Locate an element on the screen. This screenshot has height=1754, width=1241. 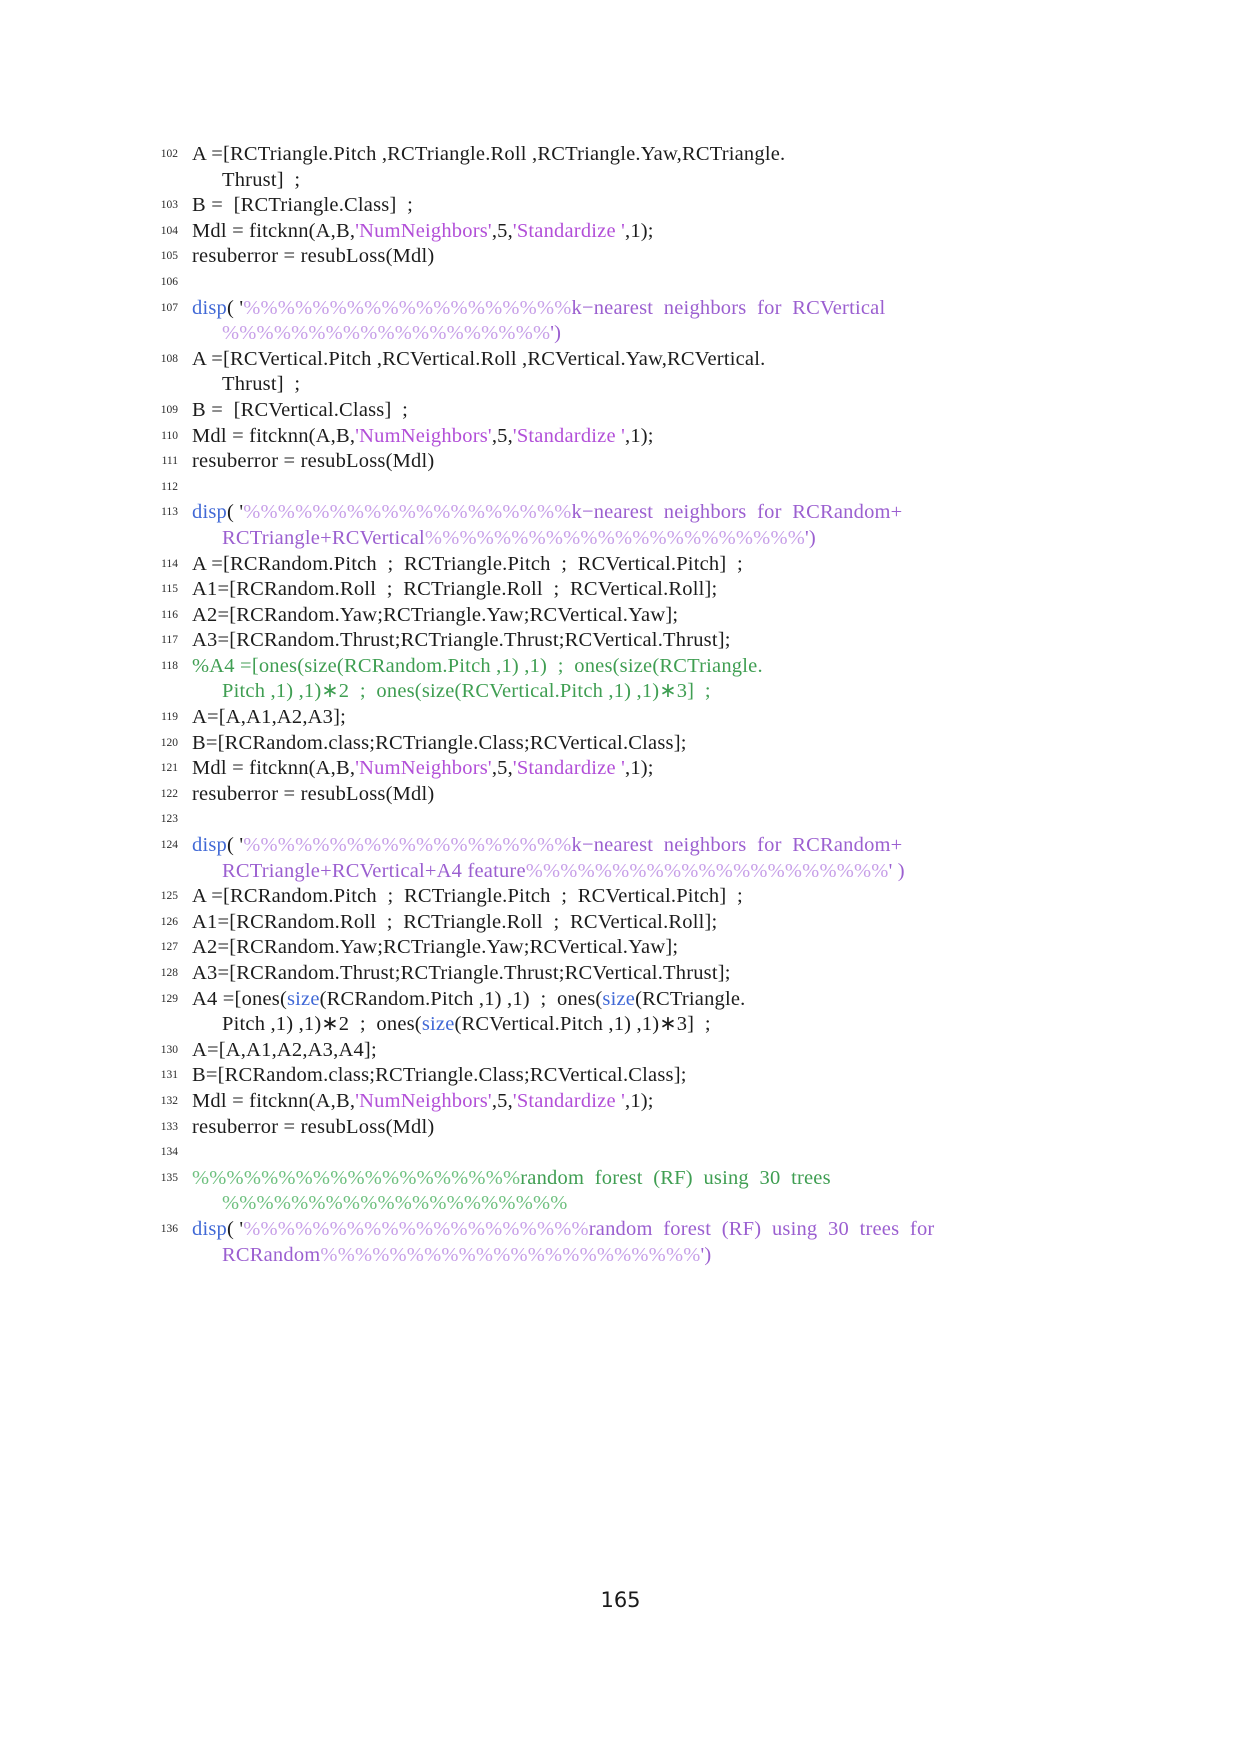
code-token-plain: A=[A,A1,A2,A3,A4]; is located at coordinates (284, 1049).